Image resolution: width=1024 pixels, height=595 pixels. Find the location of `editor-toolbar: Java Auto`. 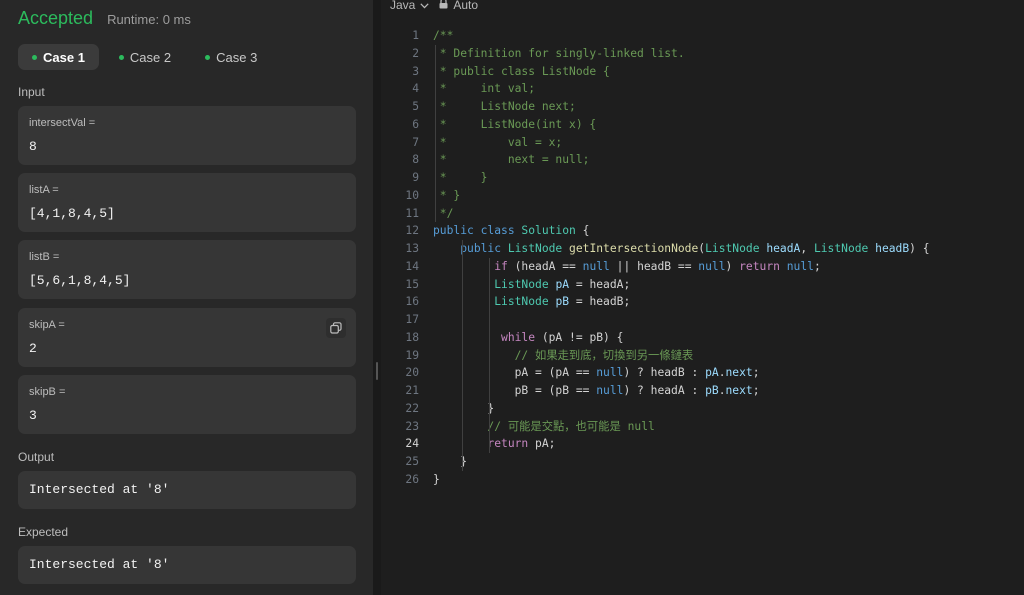

editor-toolbar: Java Auto is located at coordinates (434, 6).